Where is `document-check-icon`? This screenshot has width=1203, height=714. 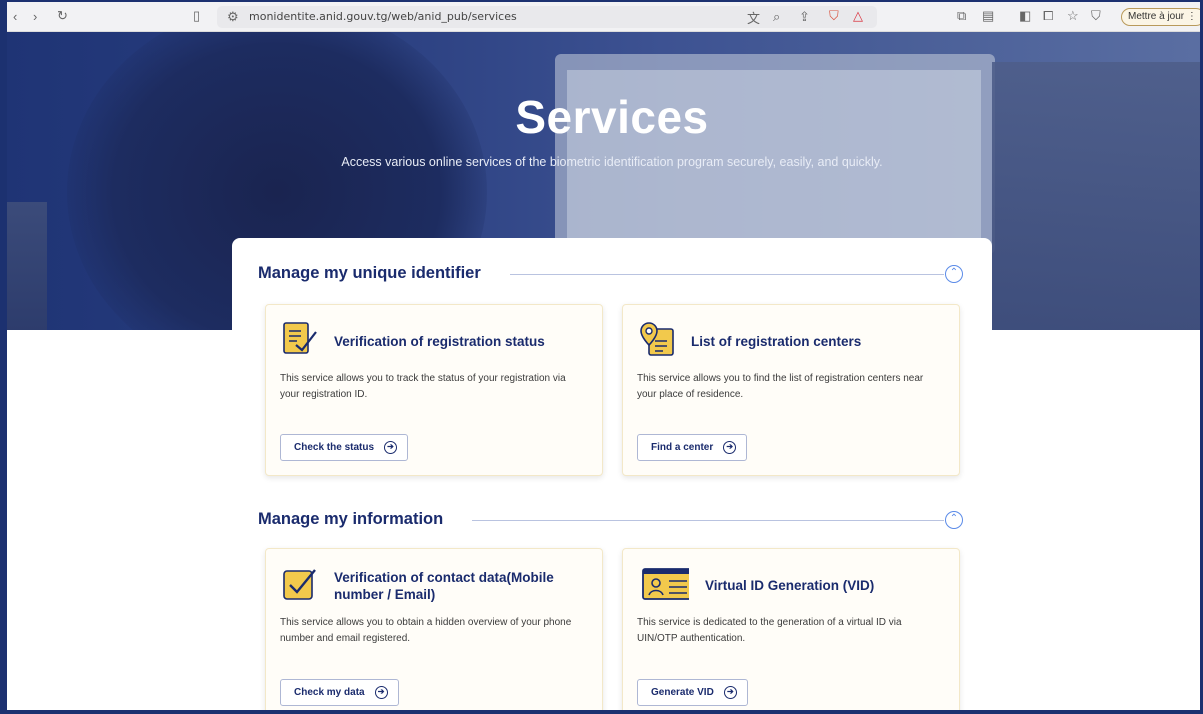 document-check-icon is located at coordinates (300, 338).